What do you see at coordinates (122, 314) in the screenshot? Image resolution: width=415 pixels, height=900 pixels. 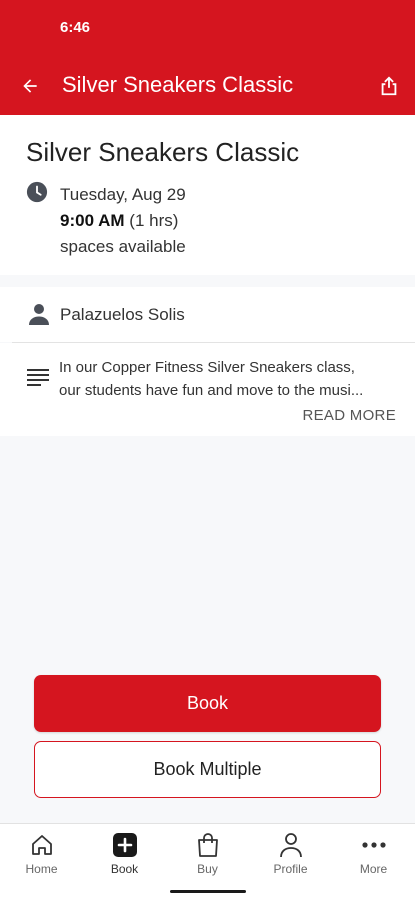 I see `instructor-name: Palazuelos Solis` at bounding box center [122, 314].